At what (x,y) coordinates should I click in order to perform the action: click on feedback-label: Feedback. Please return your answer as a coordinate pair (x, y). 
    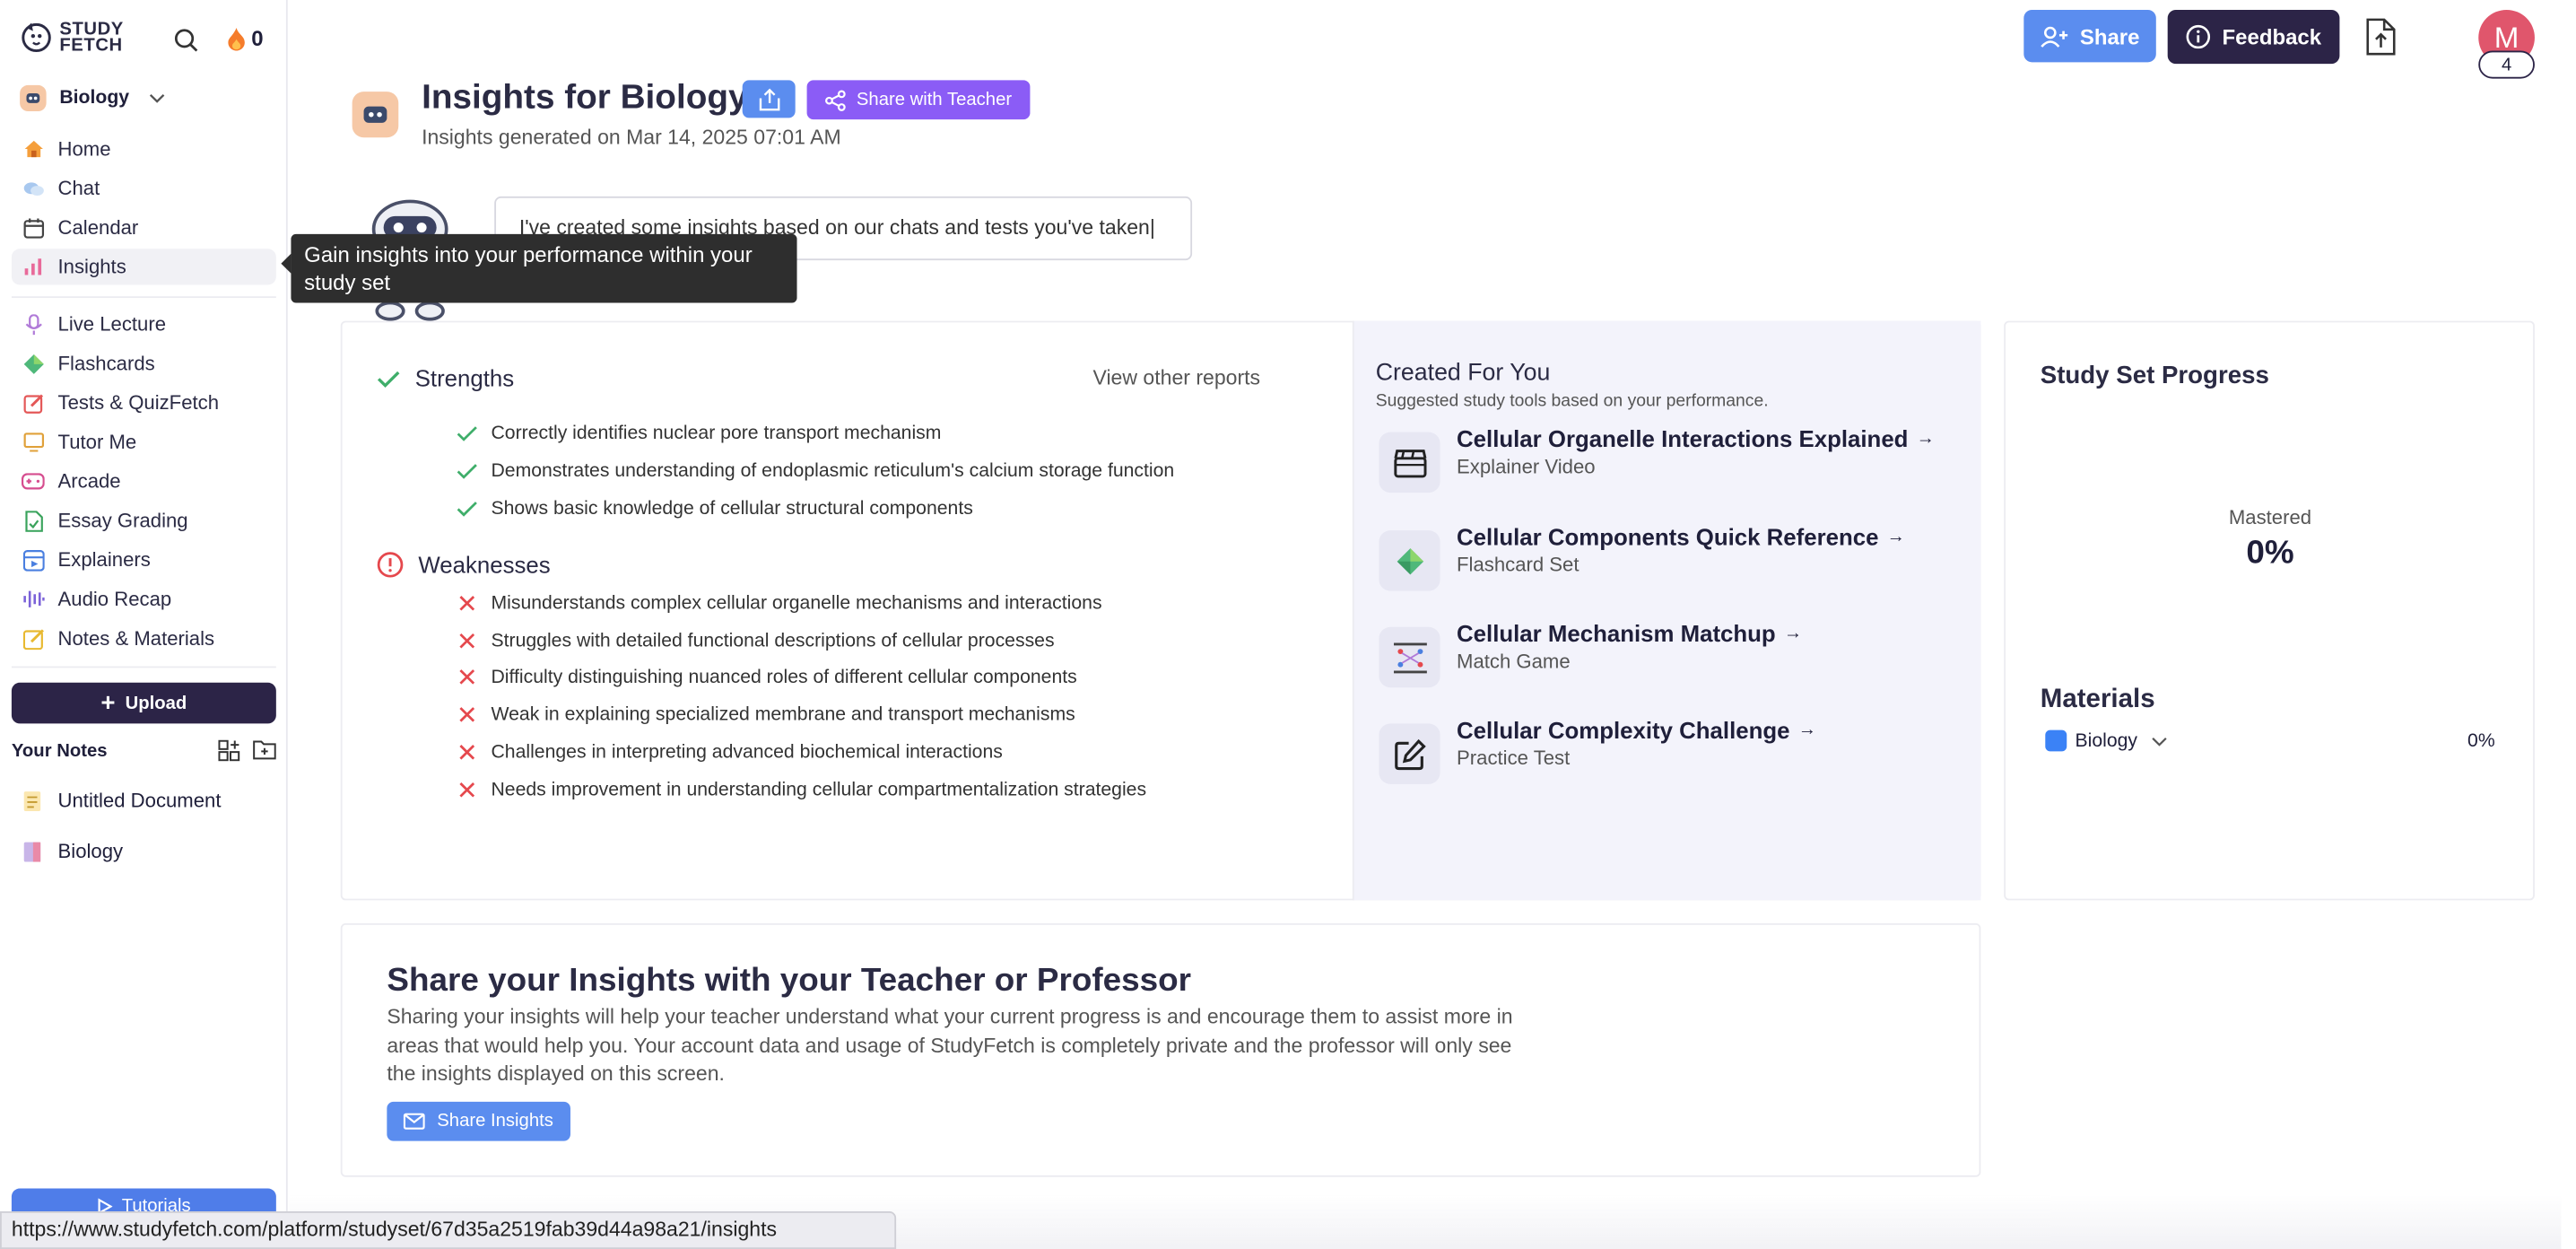
    Looking at the image, I should click on (2272, 36).